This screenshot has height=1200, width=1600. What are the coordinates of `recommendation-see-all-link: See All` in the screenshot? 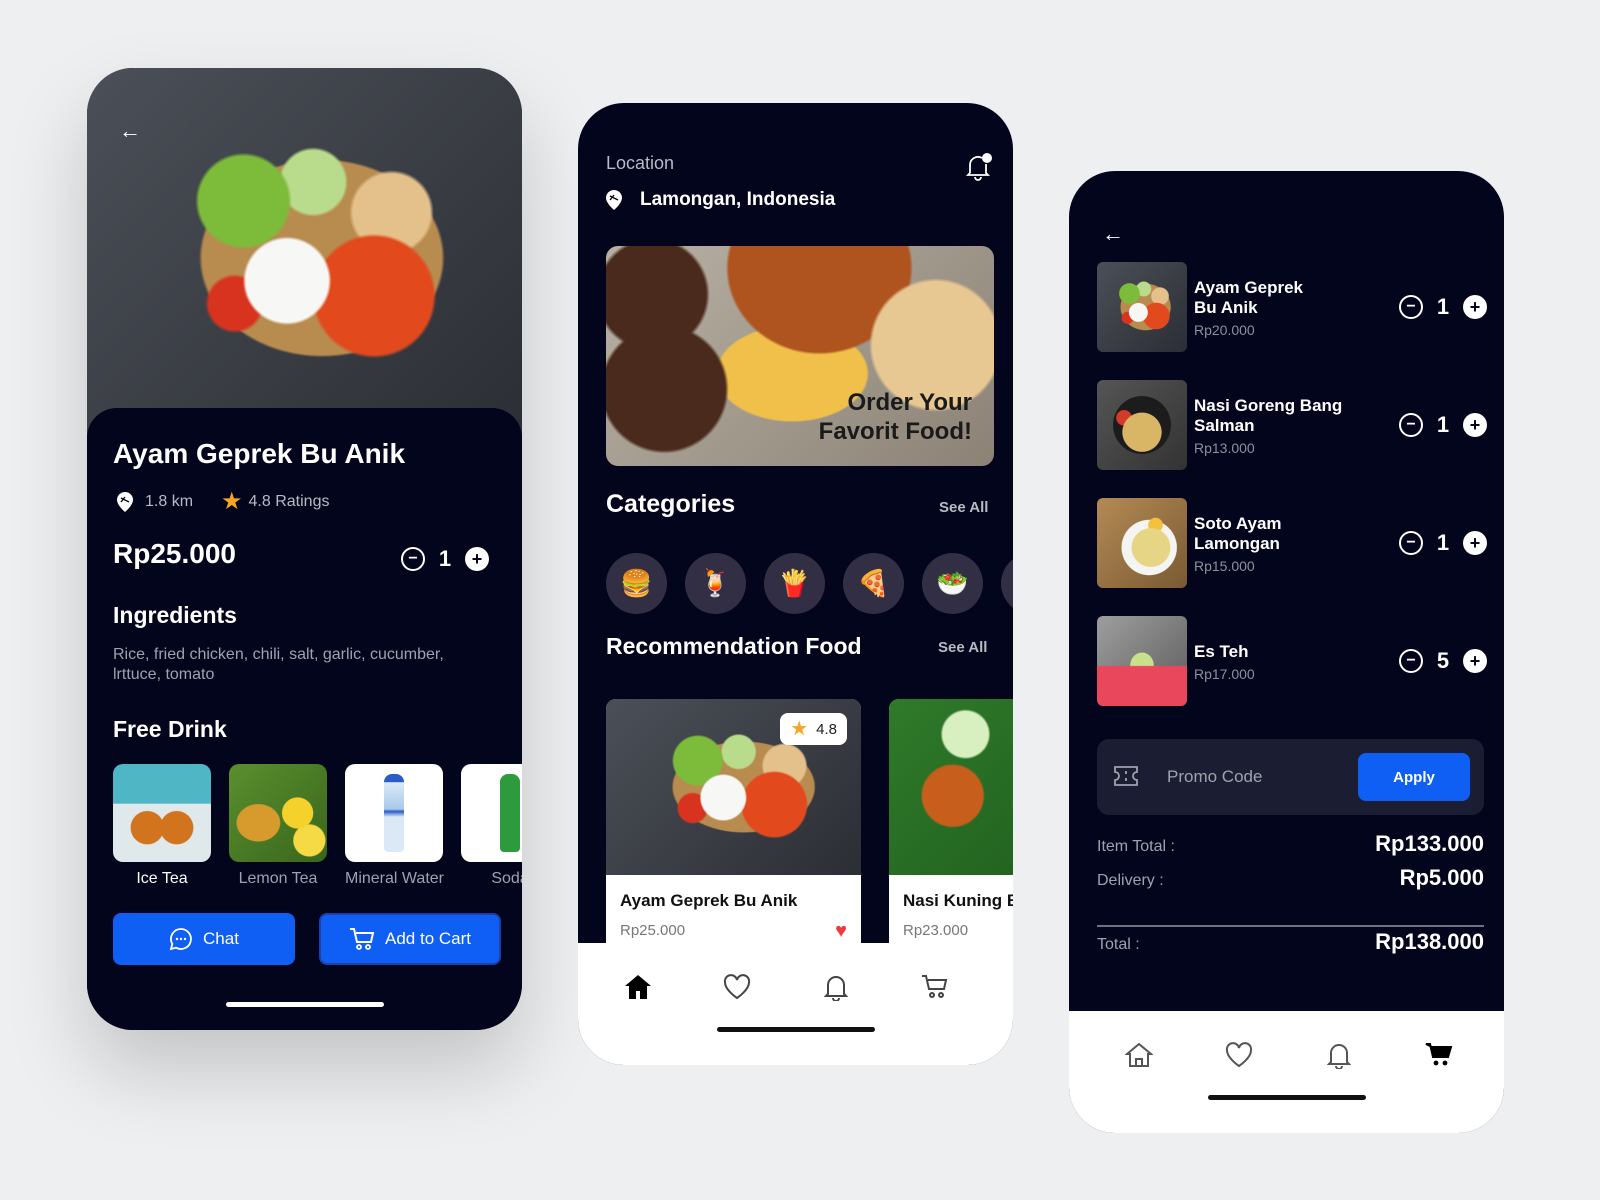 It's located at (962, 647).